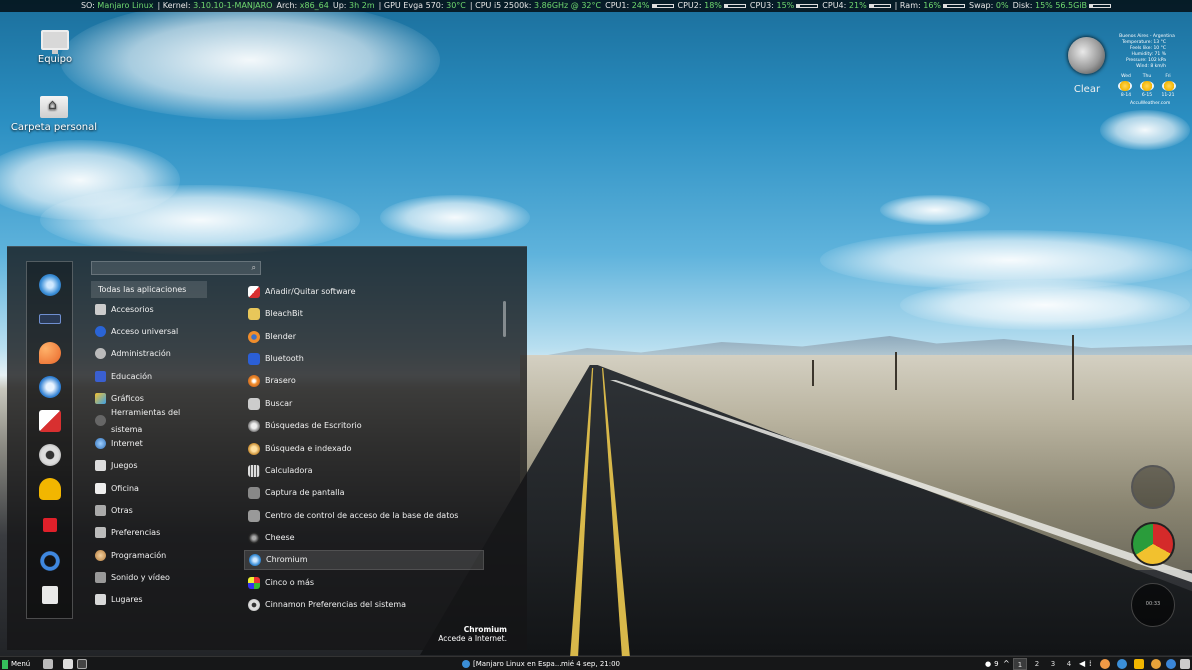  What do you see at coordinates (364, 449) in the screenshot?
I see `app-item: Búsqueda e indexado` at bounding box center [364, 449].